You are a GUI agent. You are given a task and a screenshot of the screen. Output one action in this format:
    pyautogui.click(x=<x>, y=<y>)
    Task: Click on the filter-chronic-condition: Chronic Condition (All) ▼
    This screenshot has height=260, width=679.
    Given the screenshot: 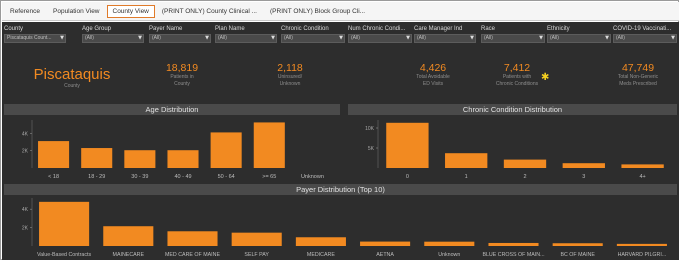 What is the action you would take?
    pyautogui.click(x=313, y=34)
    